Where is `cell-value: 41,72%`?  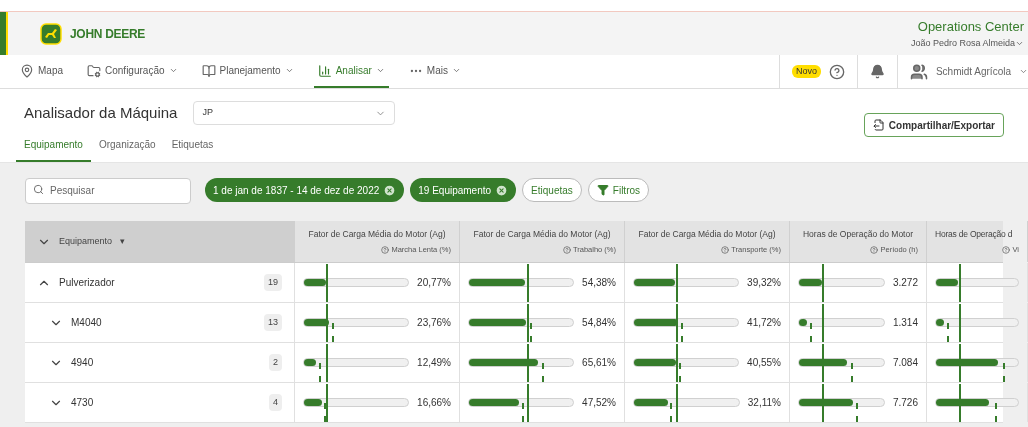
cell-value: 41,72% is located at coordinates (764, 323).